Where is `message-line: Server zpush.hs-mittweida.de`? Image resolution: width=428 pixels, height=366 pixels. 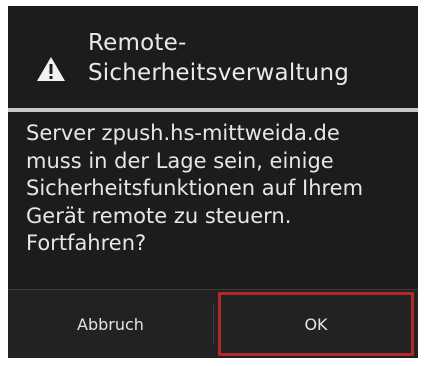 message-line: Server zpush.hs-mittweida.de is located at coordinates (183, 133).